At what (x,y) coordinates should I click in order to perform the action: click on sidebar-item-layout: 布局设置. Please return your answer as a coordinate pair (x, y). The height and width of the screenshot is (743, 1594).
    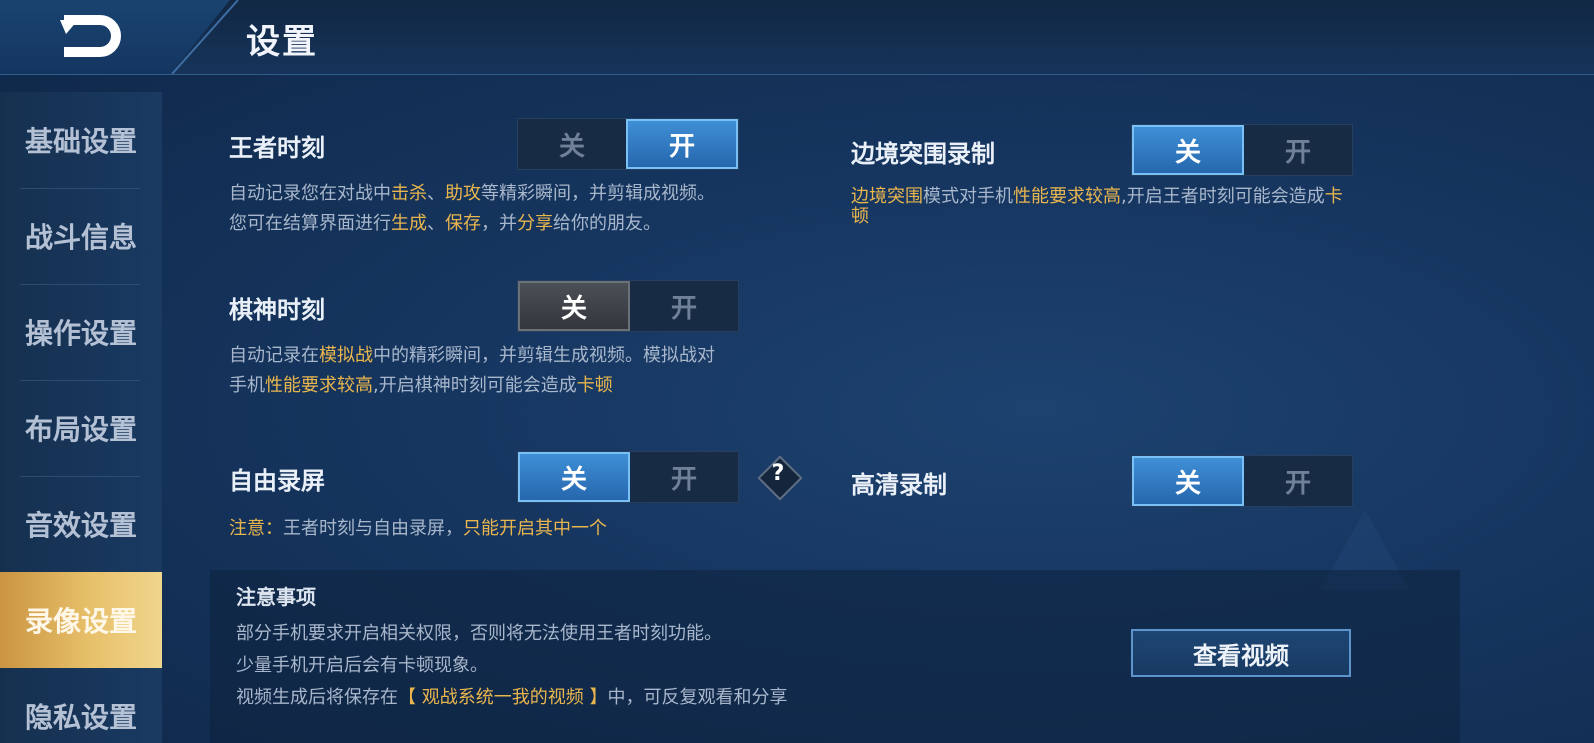
    Looking at the image, I should click on (81, 428).